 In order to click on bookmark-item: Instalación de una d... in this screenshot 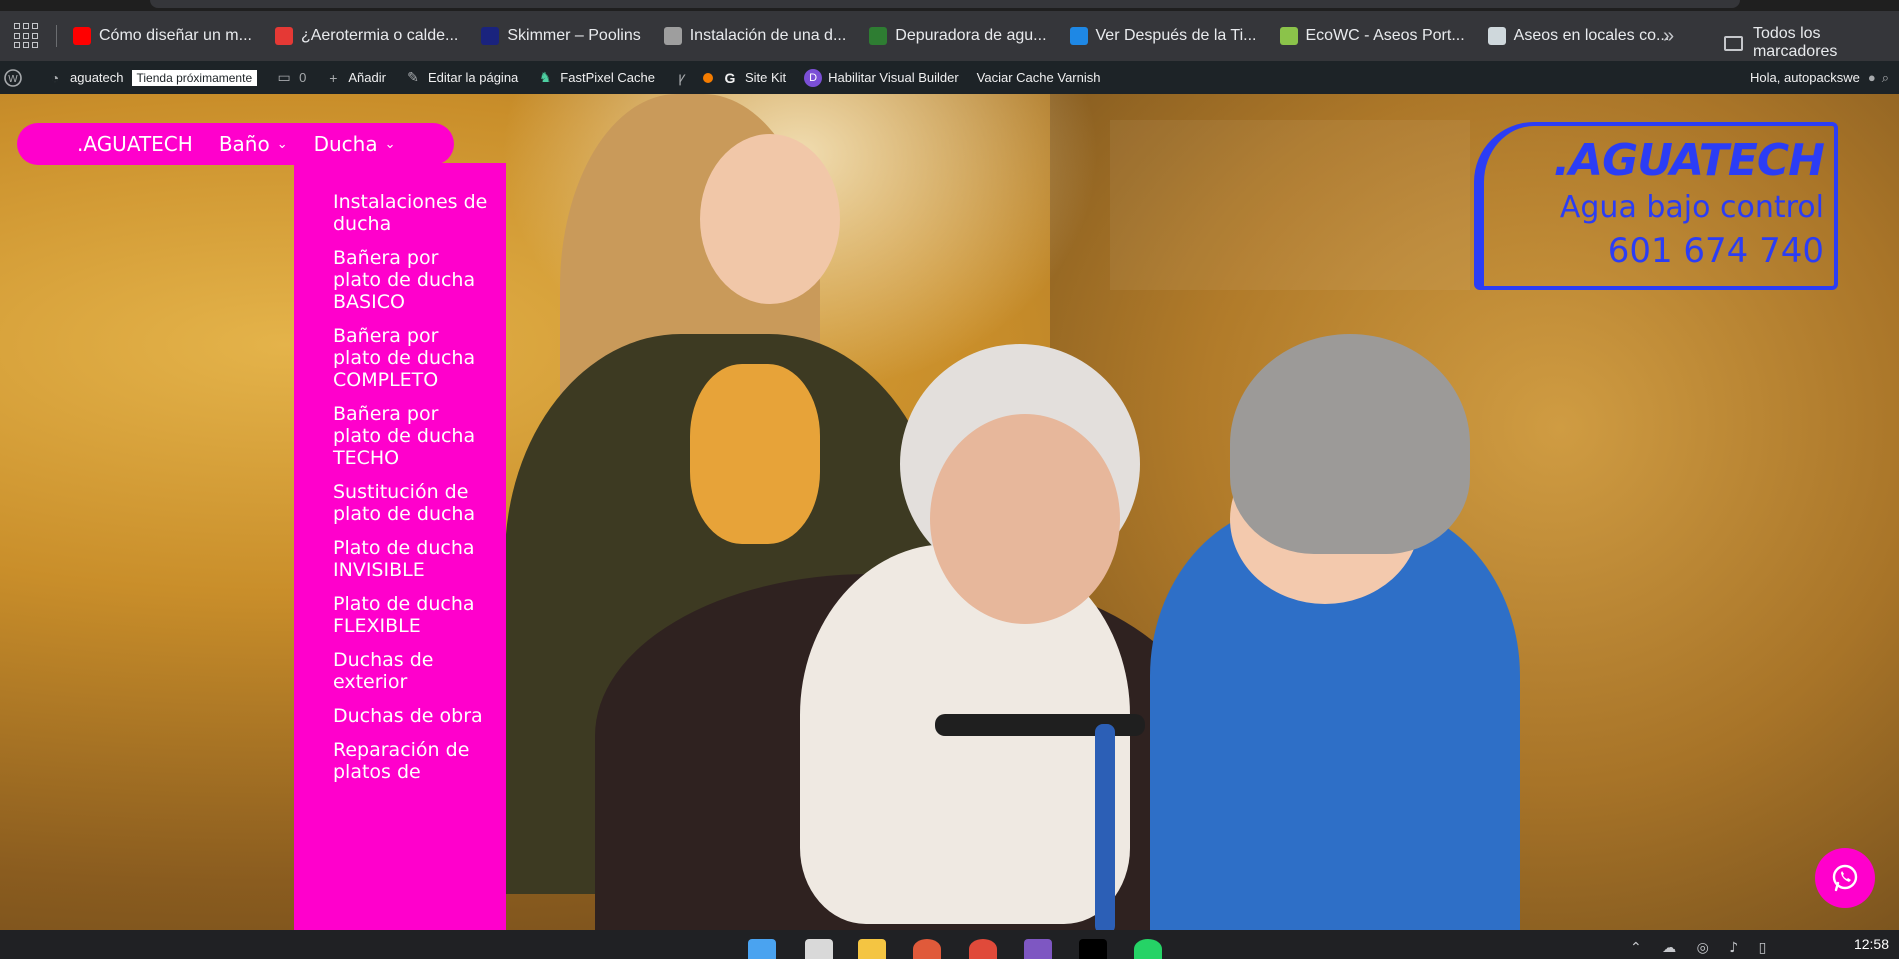, I will do `click(755, 36)`.